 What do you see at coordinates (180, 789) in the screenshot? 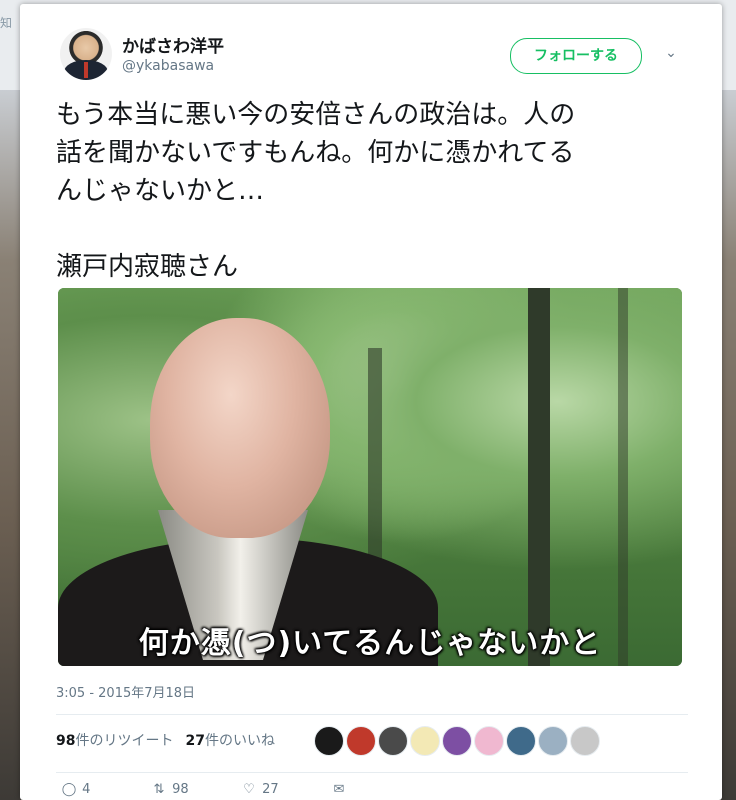
I see `retweet-count: 98` at bounding box center [180, 789].